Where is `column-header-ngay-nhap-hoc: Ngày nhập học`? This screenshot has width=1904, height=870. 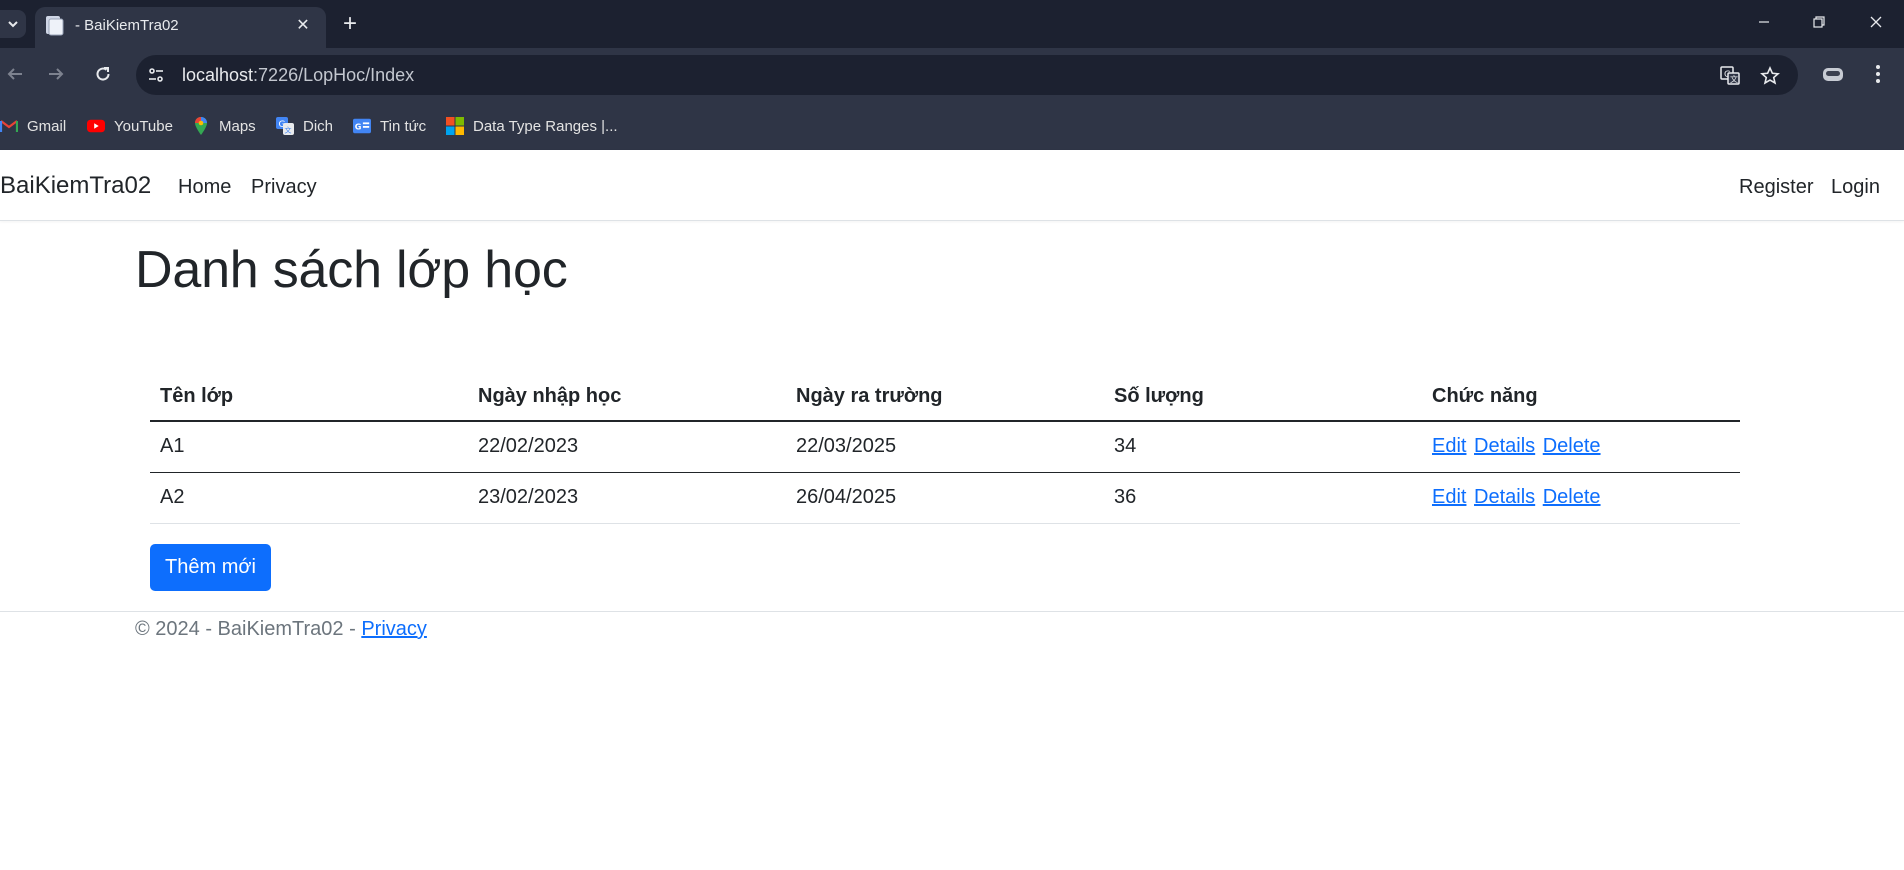
column-header-ngay-nhap-hoc: Ngày nhập học is located at coordinates (627, 397).